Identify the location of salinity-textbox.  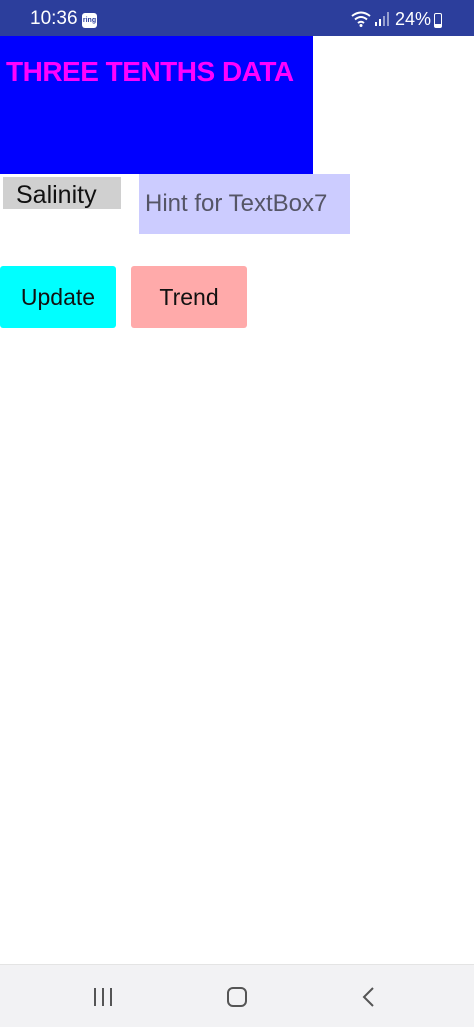
(244, 204).